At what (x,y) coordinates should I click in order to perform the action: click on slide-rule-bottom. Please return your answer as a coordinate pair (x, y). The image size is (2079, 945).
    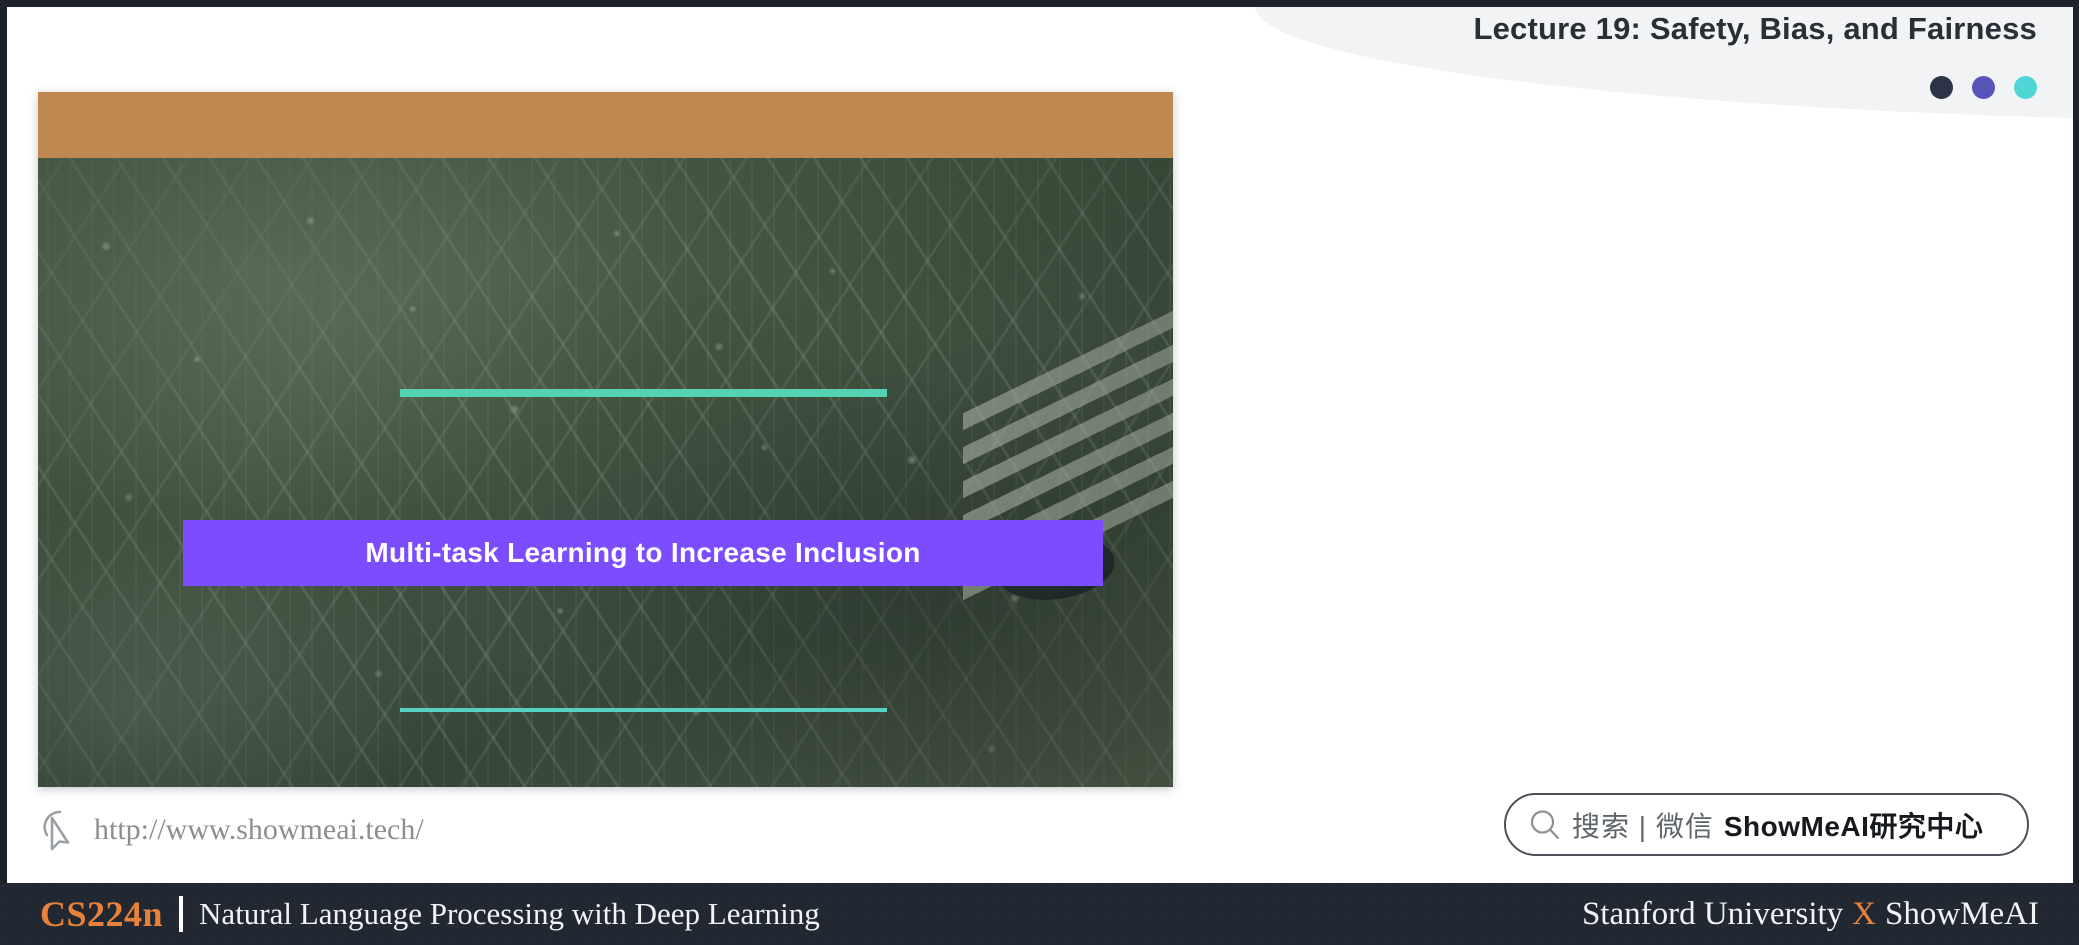
    Looking at the image, I should click on (643, 710).